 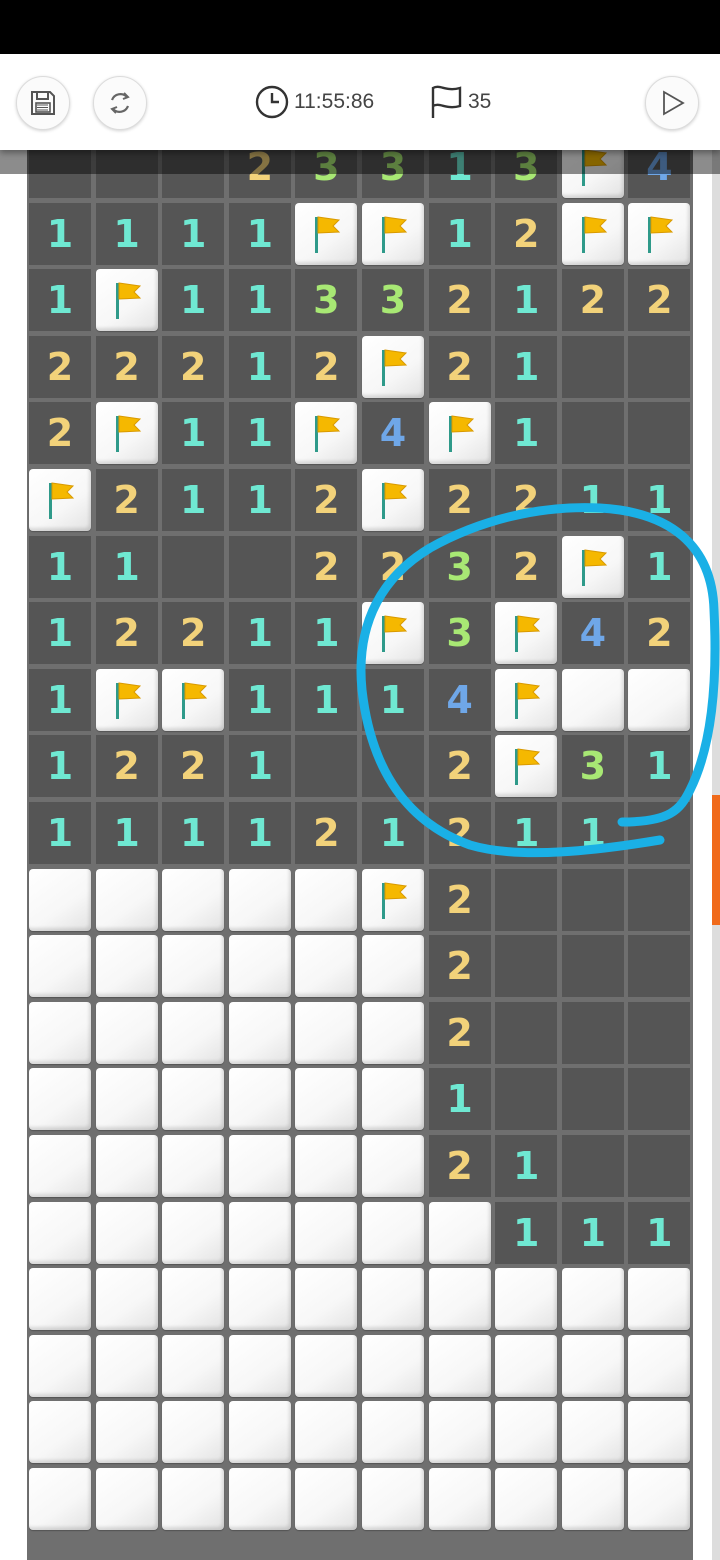 I want to click on cell-number: 4, so click(x=393, y=433).